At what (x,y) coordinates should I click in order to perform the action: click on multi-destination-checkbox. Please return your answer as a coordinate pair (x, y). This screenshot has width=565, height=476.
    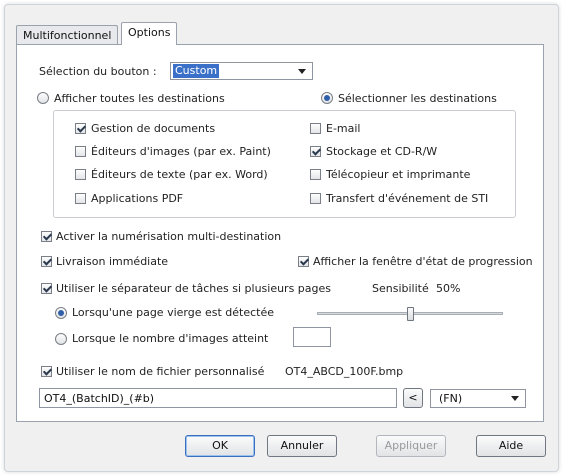
    Looking at the image, I should click on (46, 236).